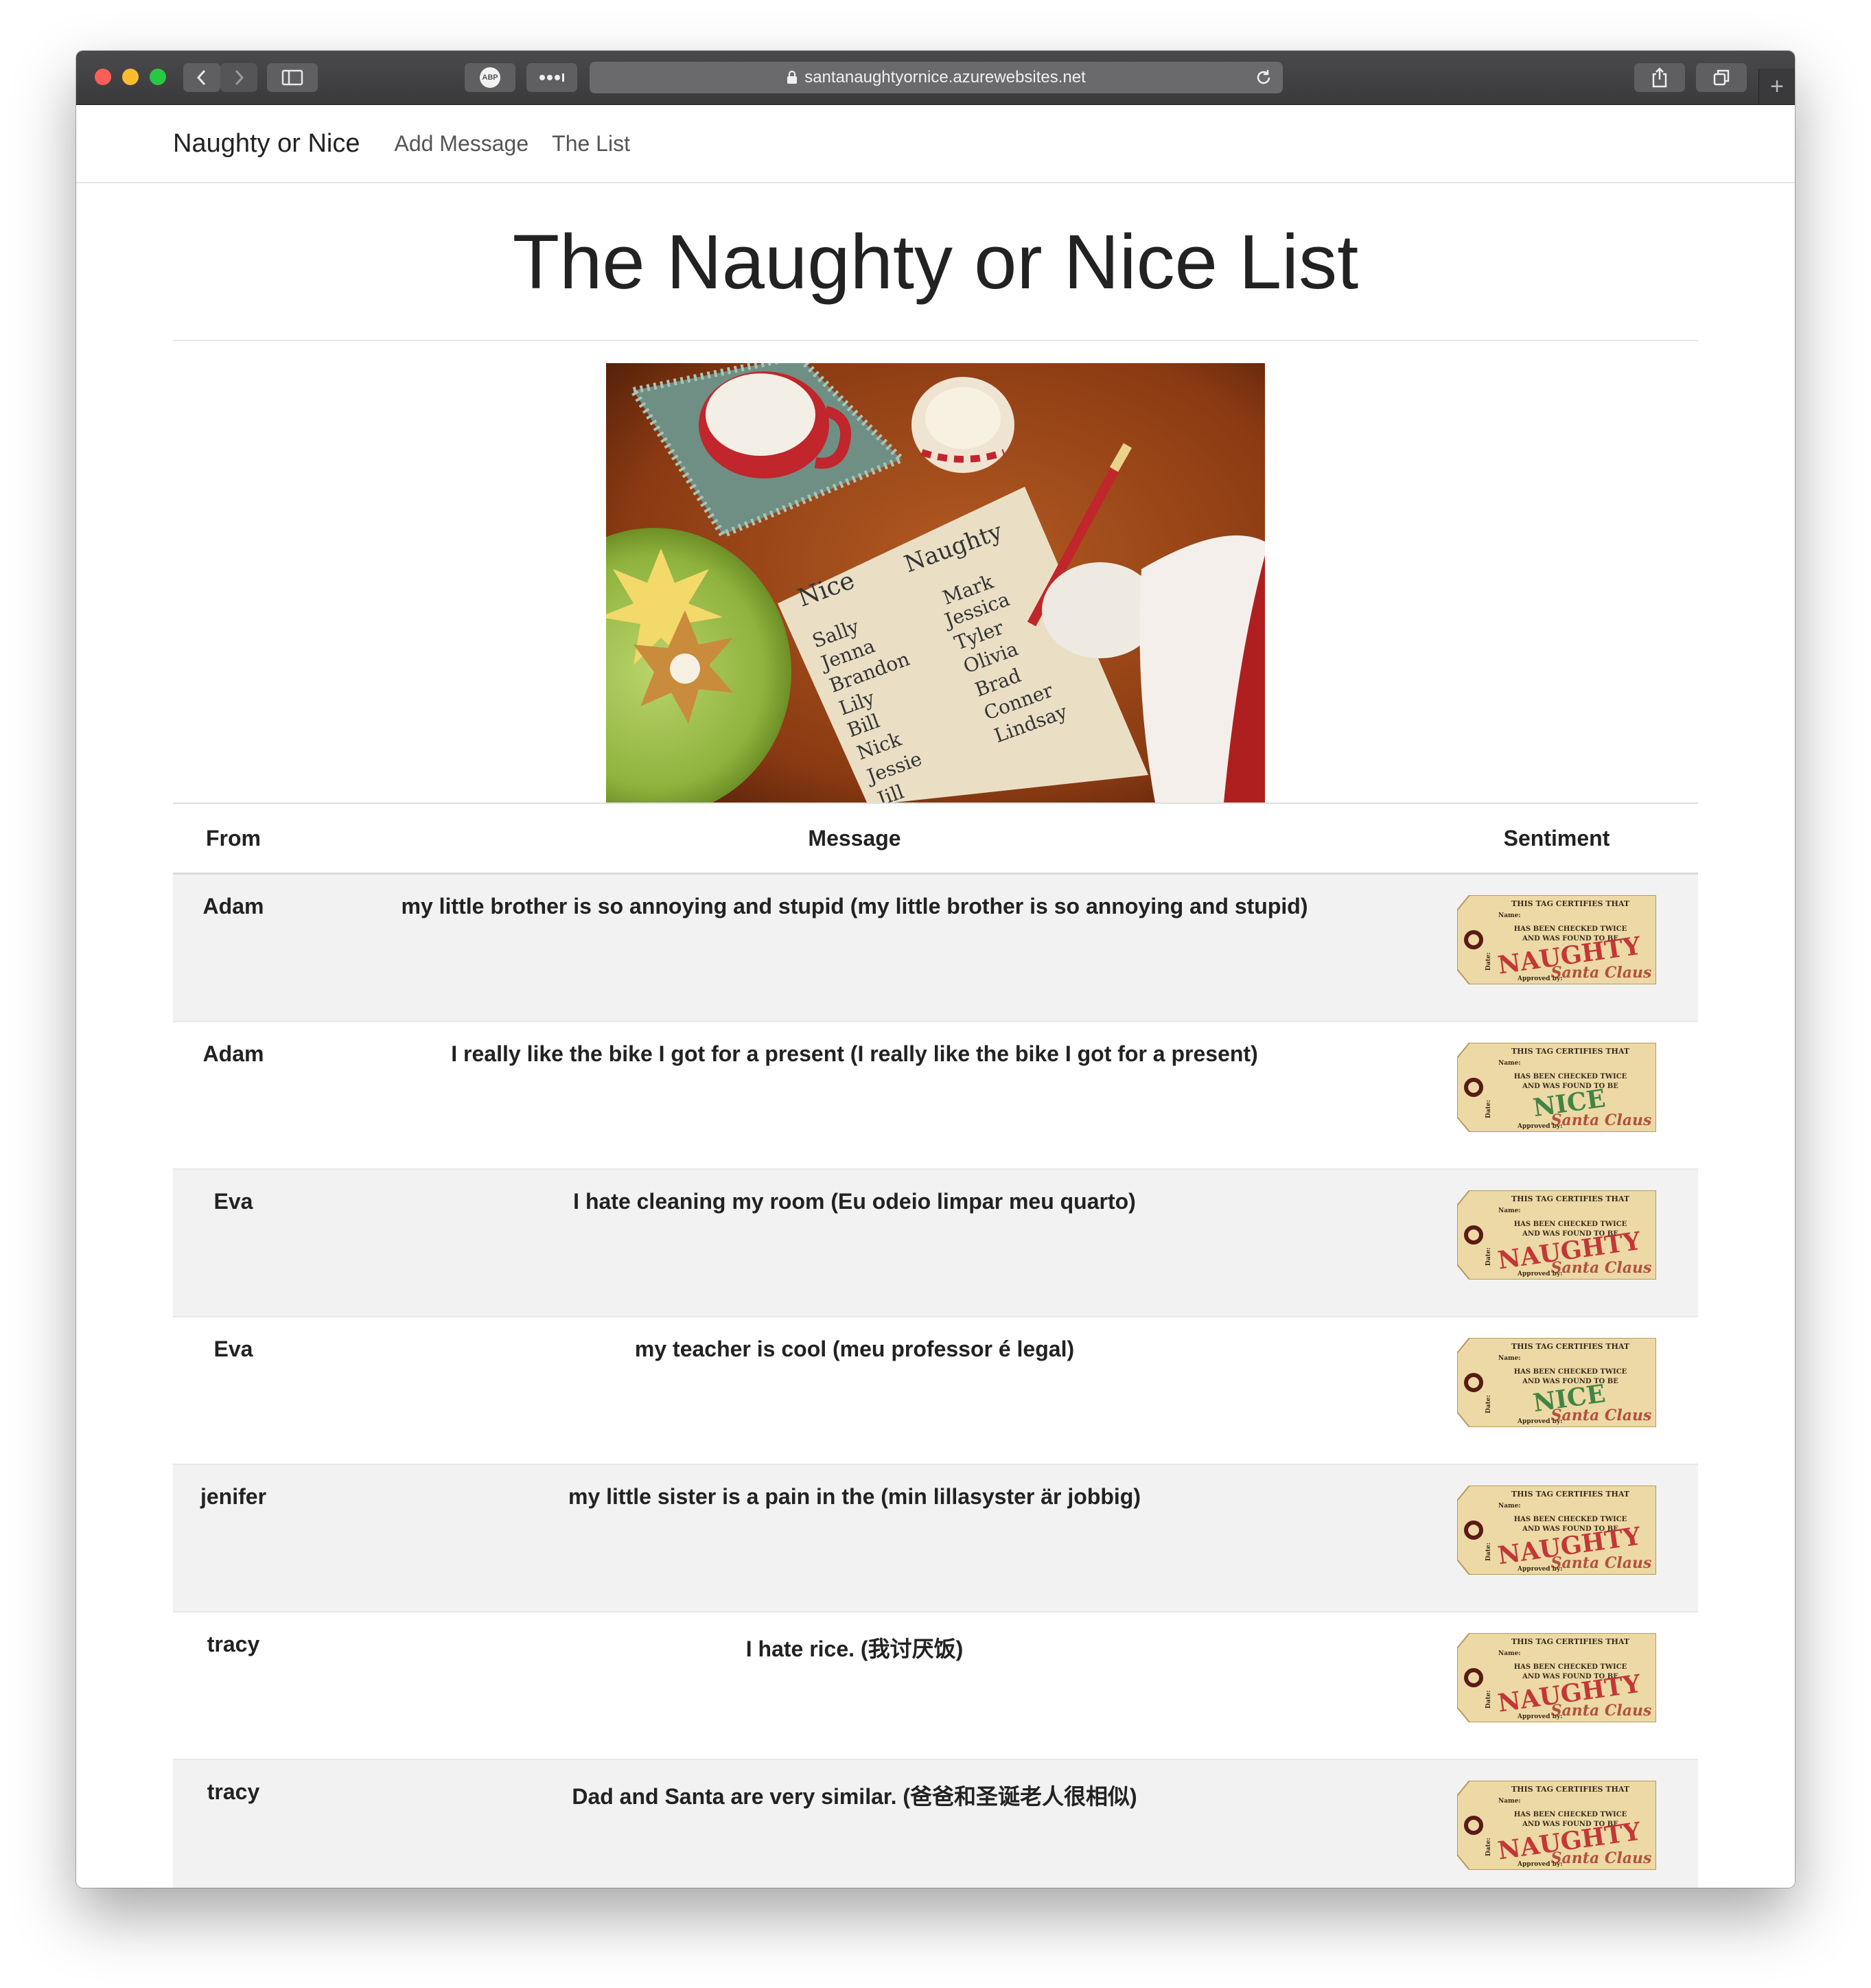 The height and width of the screenshot is (1988, 1871). I want to click on nav-the-list: The List, so click(591, 144).